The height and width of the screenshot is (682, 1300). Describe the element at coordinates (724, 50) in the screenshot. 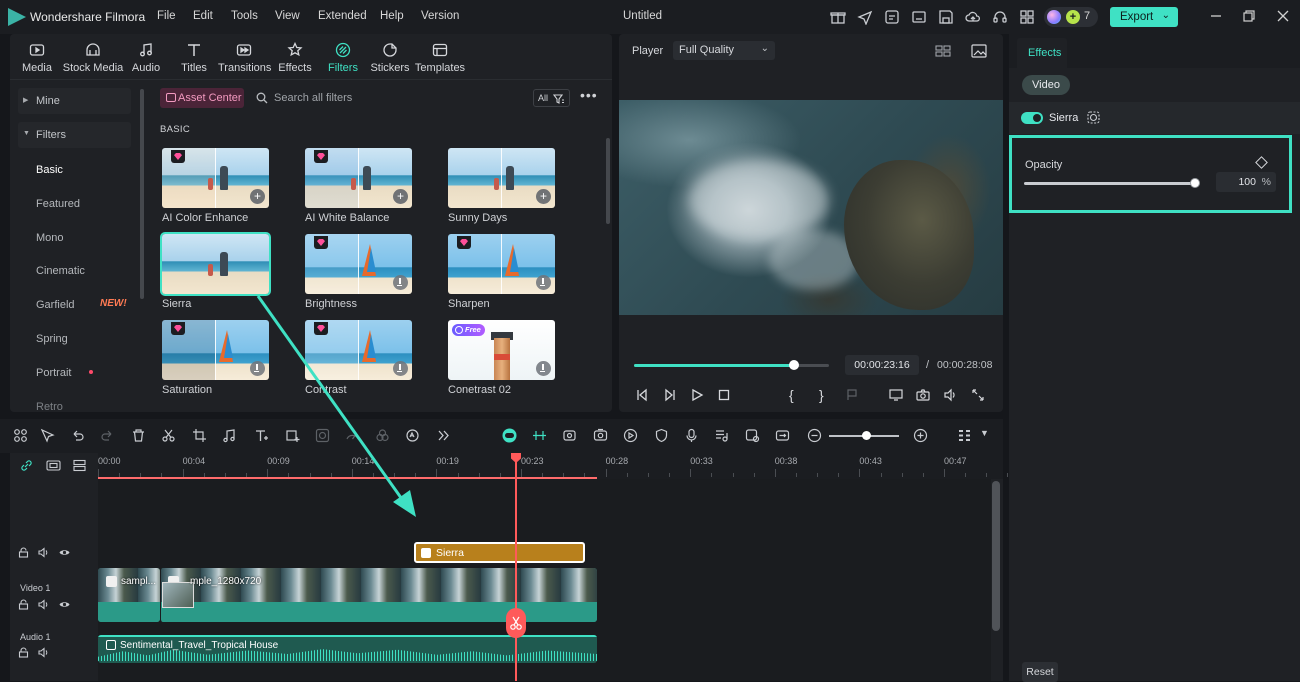

I see `quality-dropdown: Full Quality ⌄` at that location.